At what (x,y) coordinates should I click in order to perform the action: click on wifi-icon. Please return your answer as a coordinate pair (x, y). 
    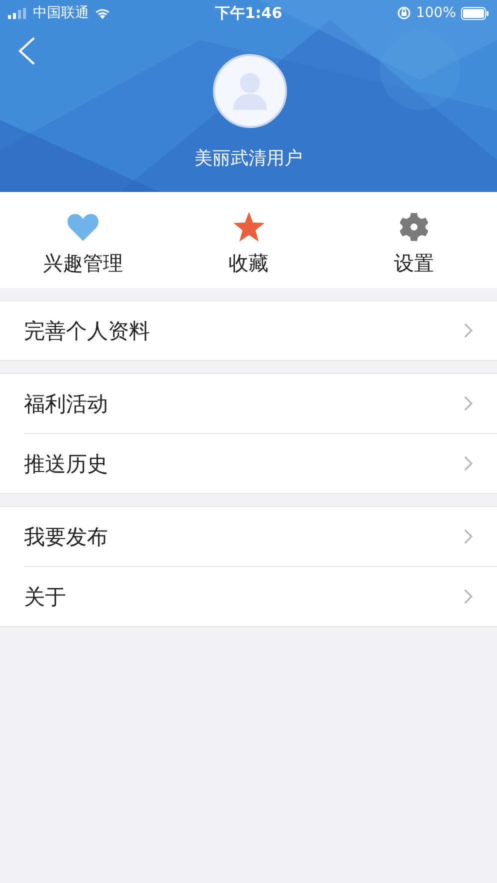
    Looking at the image, I should click on (102, 13).